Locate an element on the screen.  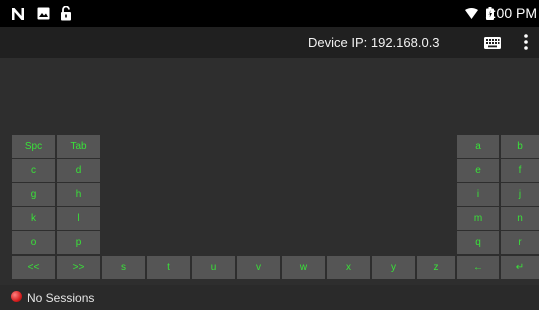
key-c: c is located at coordinates (33, 170).